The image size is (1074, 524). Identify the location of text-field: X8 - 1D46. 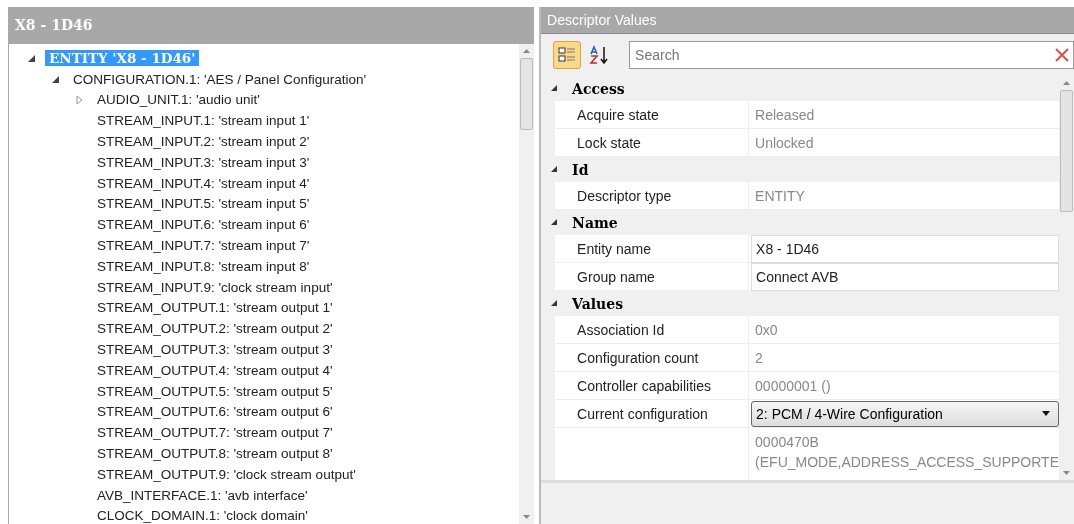
(905, 248).